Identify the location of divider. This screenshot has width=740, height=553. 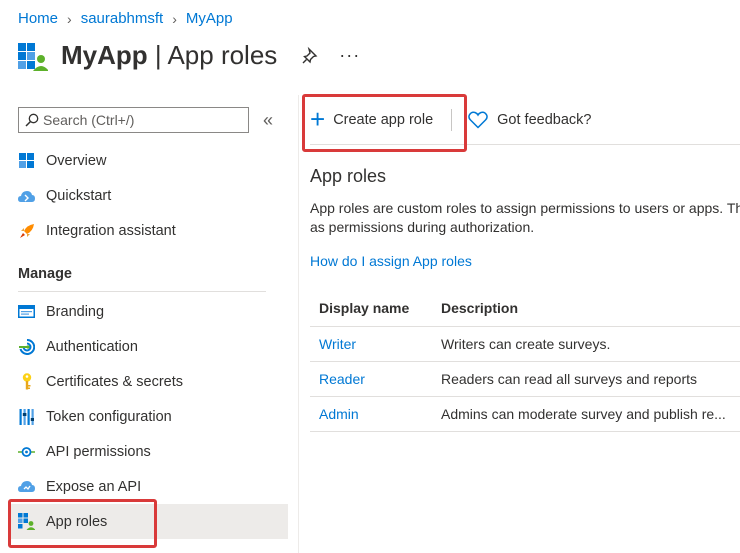
(142, 291).